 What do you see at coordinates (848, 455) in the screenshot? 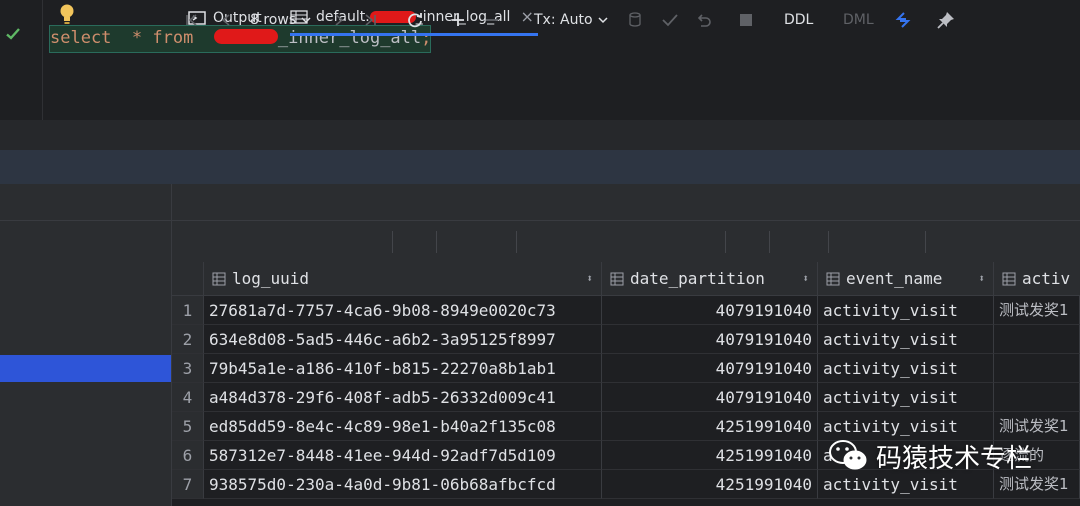
I see `wechat-icon` at bounding box center [848, 455].